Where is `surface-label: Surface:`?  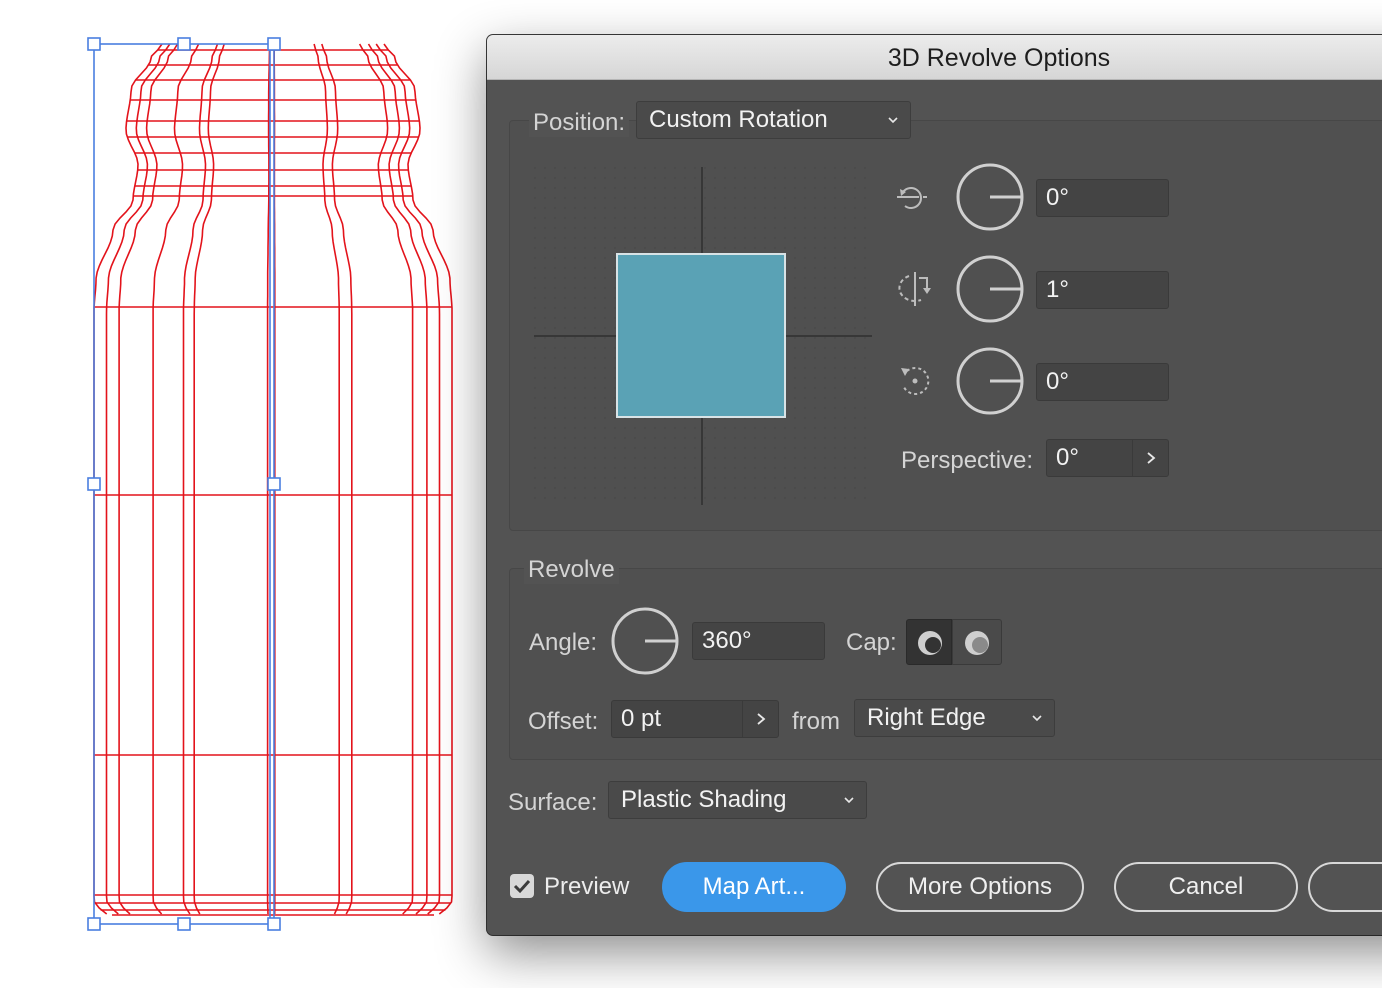
surface-label: Surface: is located at coordinates (553, 802).